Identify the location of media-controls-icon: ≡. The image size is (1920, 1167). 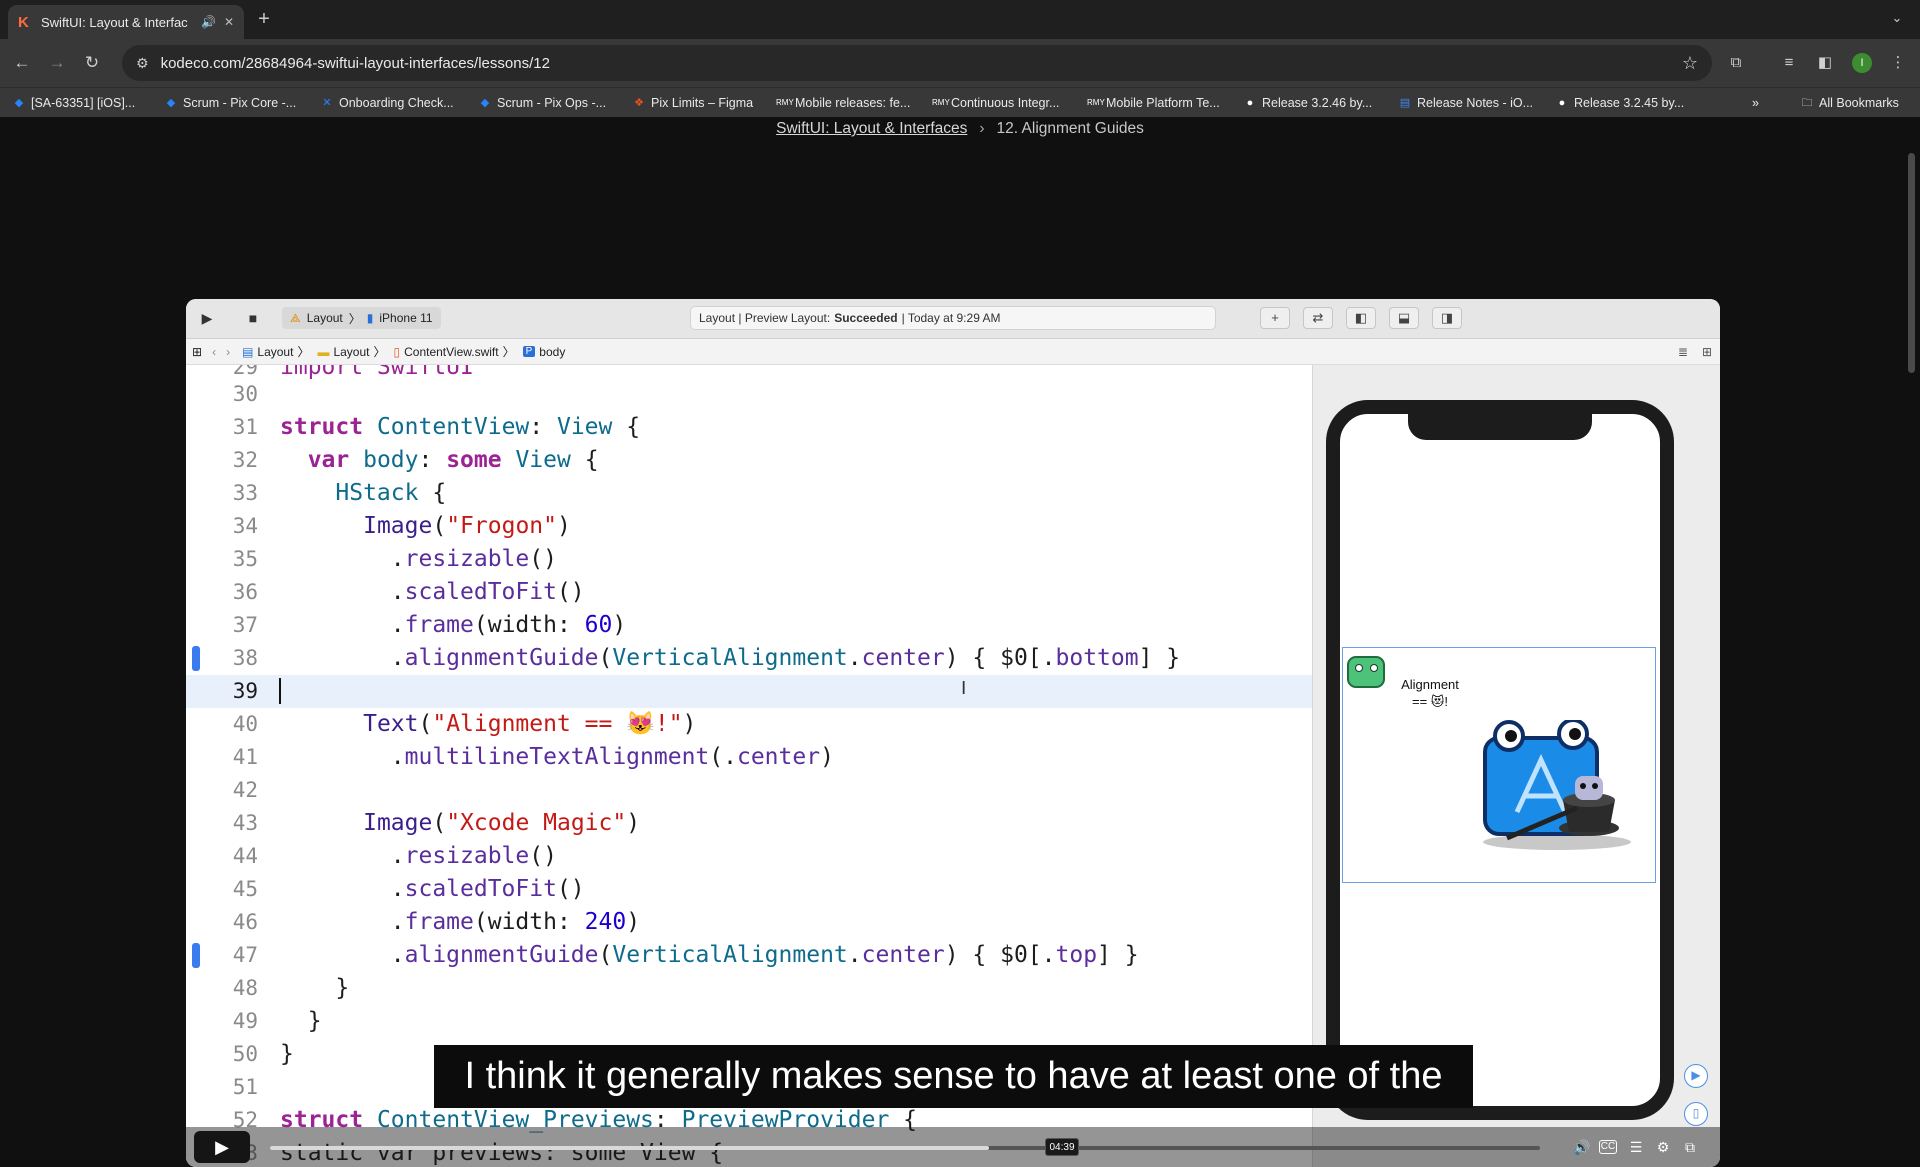
(1789, 63).